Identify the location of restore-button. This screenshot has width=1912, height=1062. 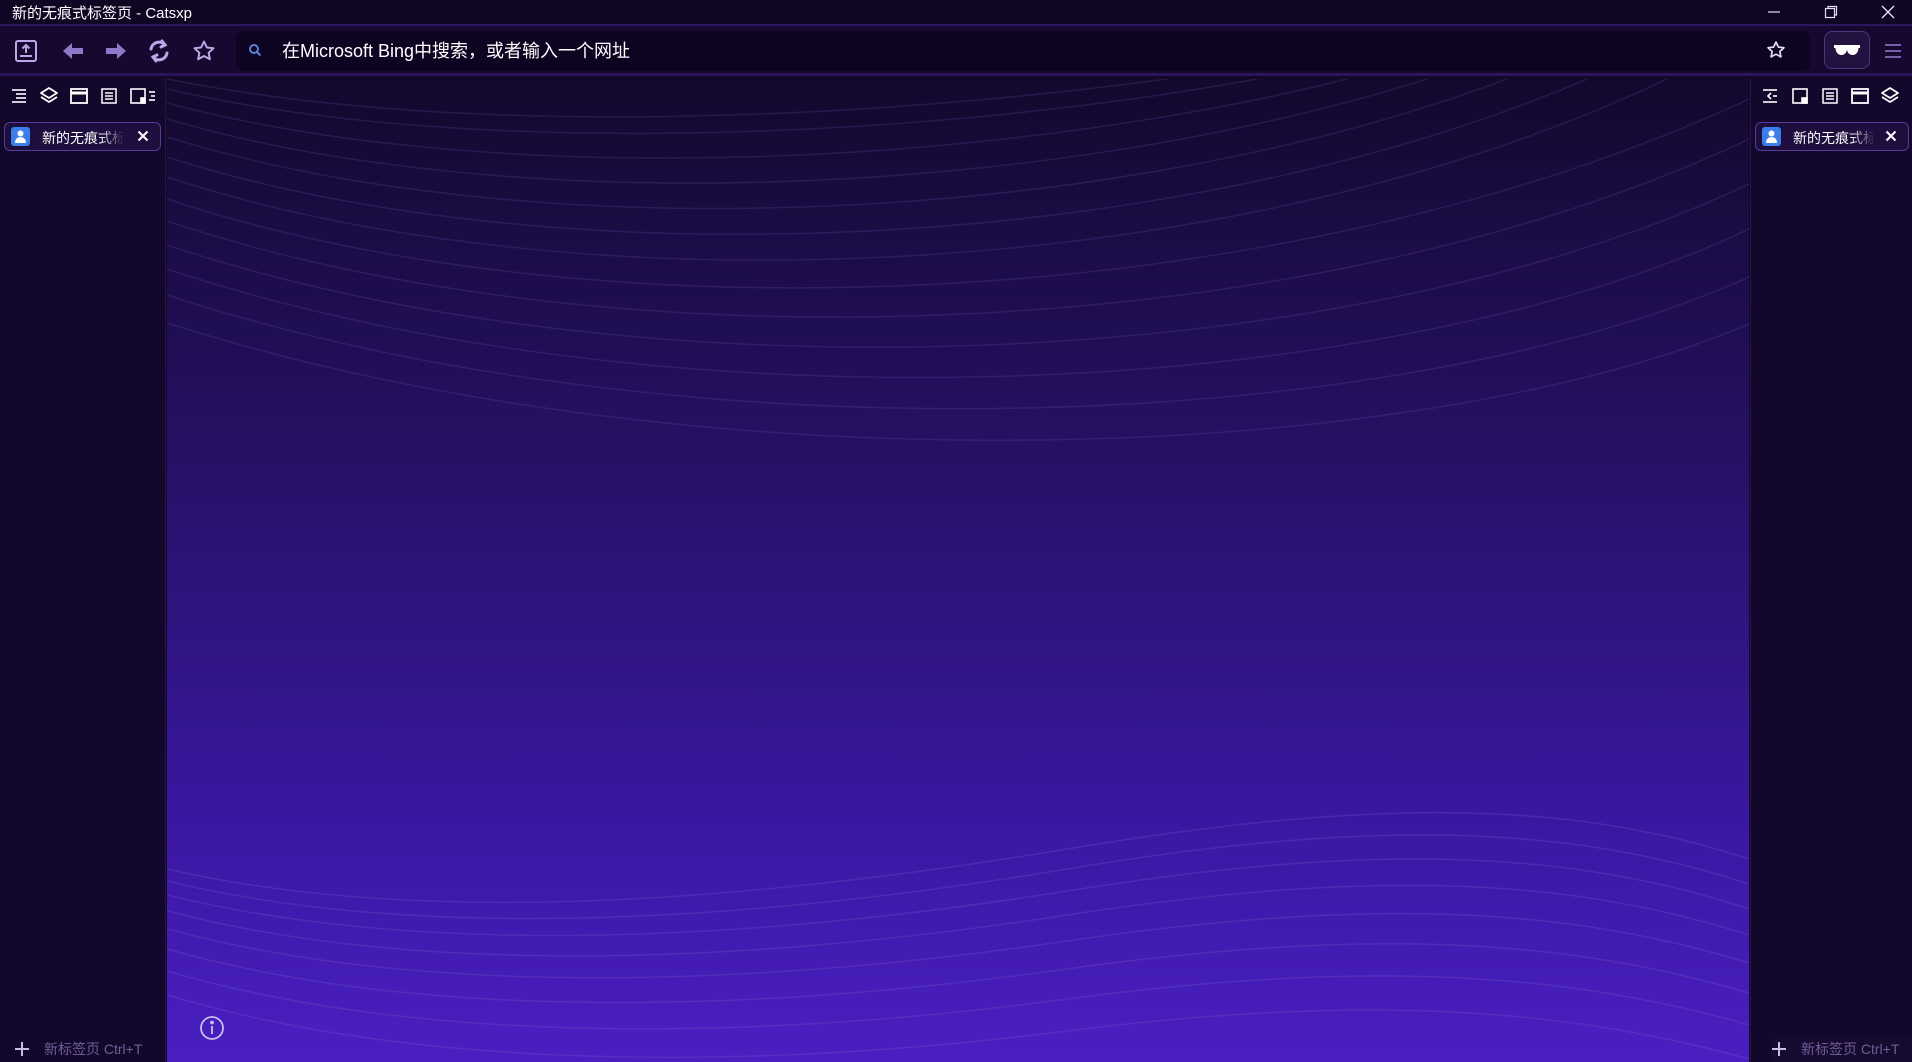
(1831, 12).